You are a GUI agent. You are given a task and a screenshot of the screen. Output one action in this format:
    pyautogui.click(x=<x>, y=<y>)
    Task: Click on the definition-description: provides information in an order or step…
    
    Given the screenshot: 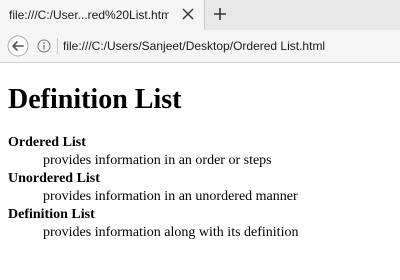 What is the action you would take?
    pyautogui.click(x=157, y=160)
    